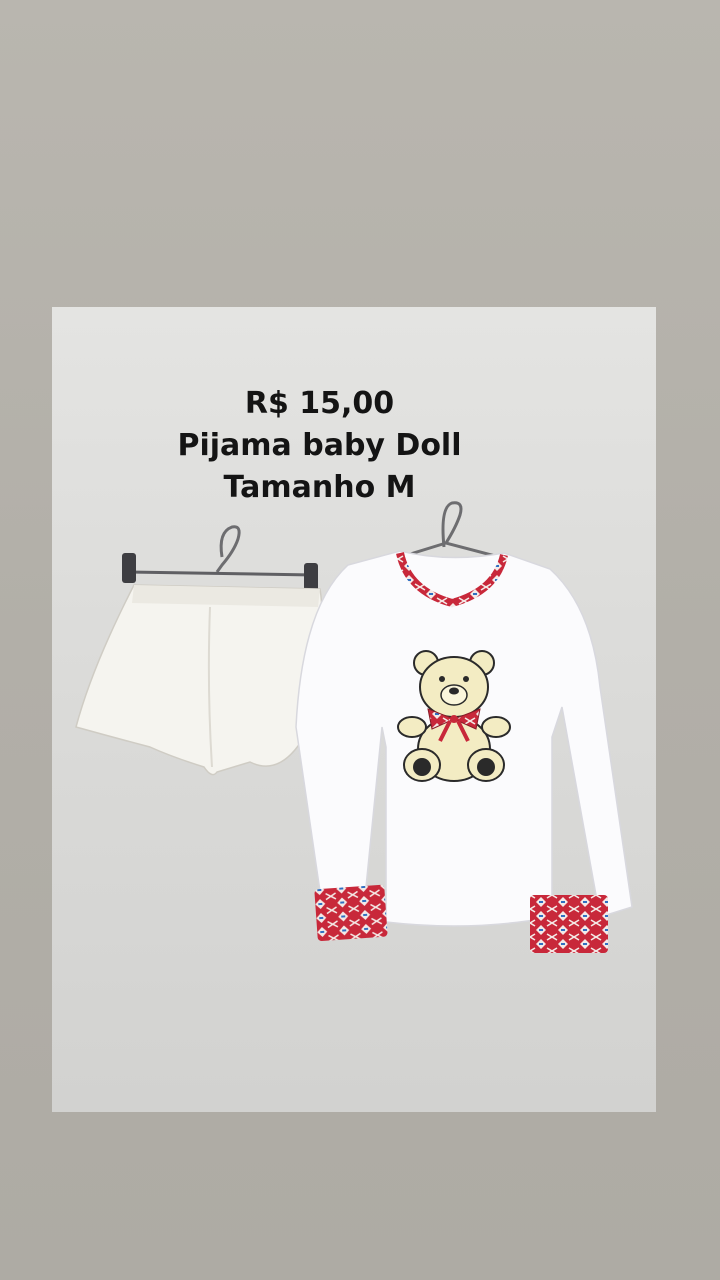 The image size is (720, 1280). Describe the element at coordinates (319, 403) in the screenshot. I see `price-text: R$ 15,00` at that location.